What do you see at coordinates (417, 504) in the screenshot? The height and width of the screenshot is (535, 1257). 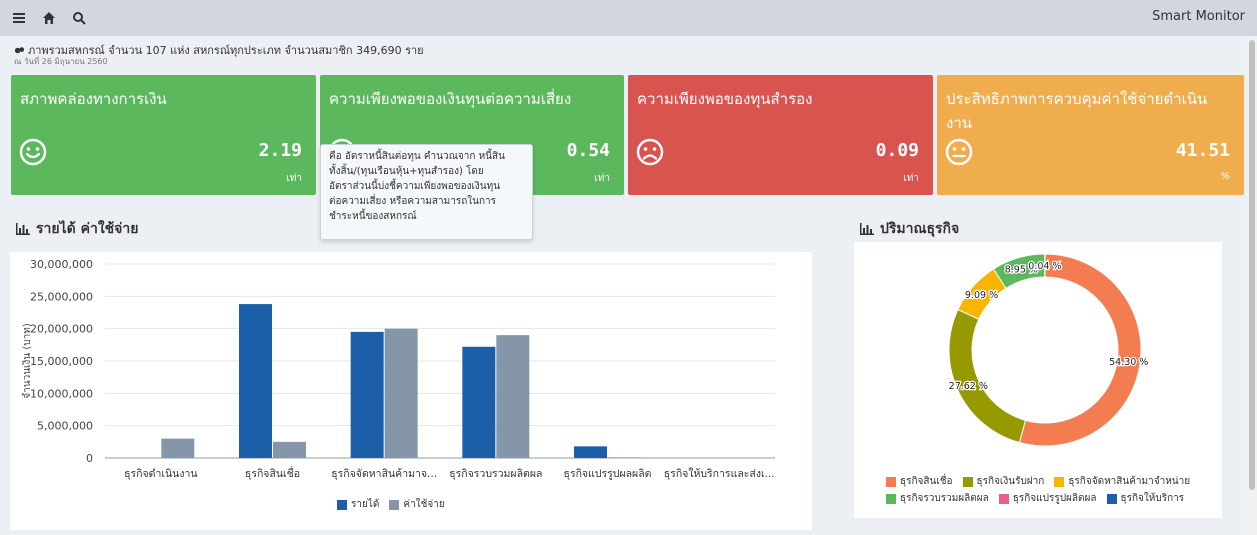 I see `legend-item-expense: ค่าใช้จ่าย` at bounding box center [417, 504].